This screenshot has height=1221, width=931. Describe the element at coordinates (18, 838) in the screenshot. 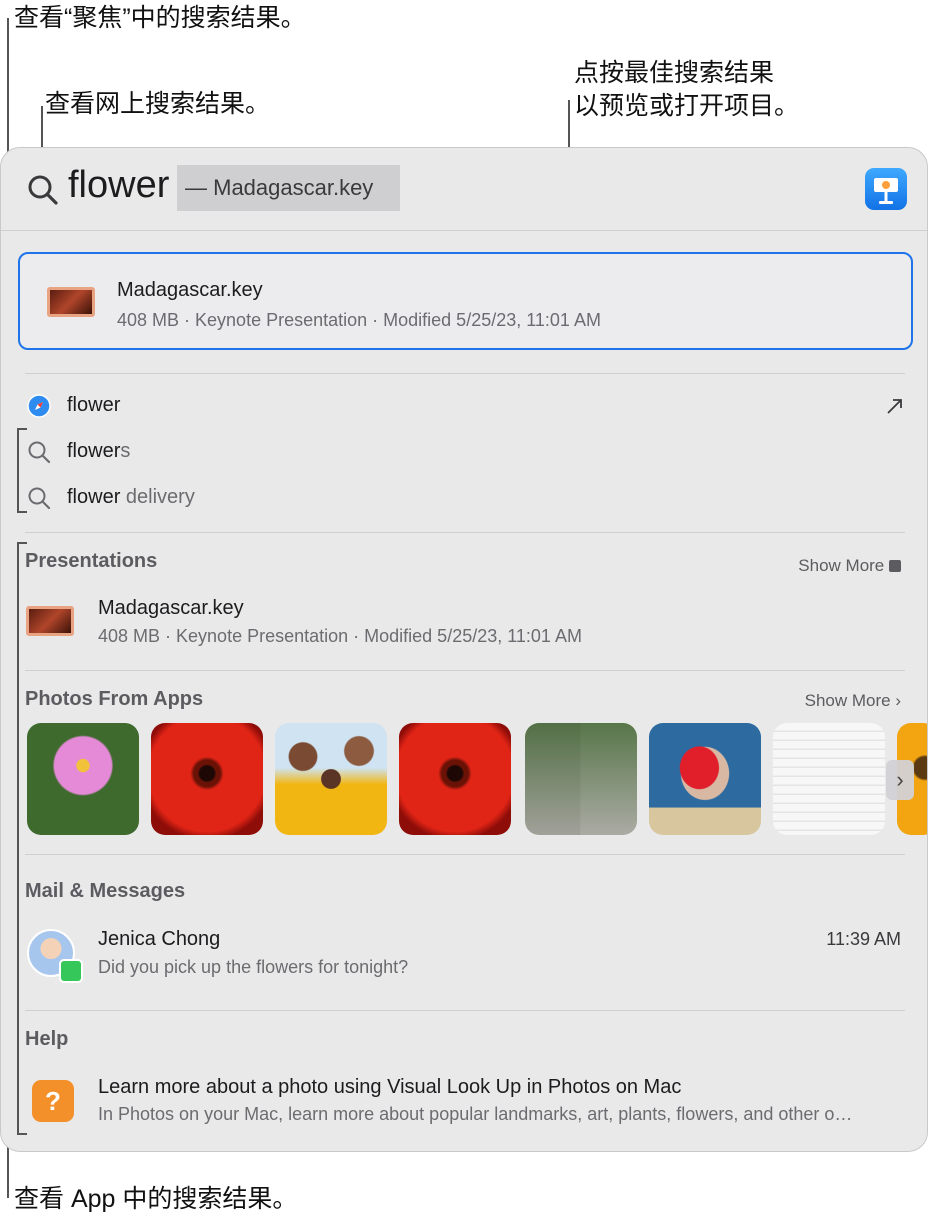

I see `bracket-apps` at that location.